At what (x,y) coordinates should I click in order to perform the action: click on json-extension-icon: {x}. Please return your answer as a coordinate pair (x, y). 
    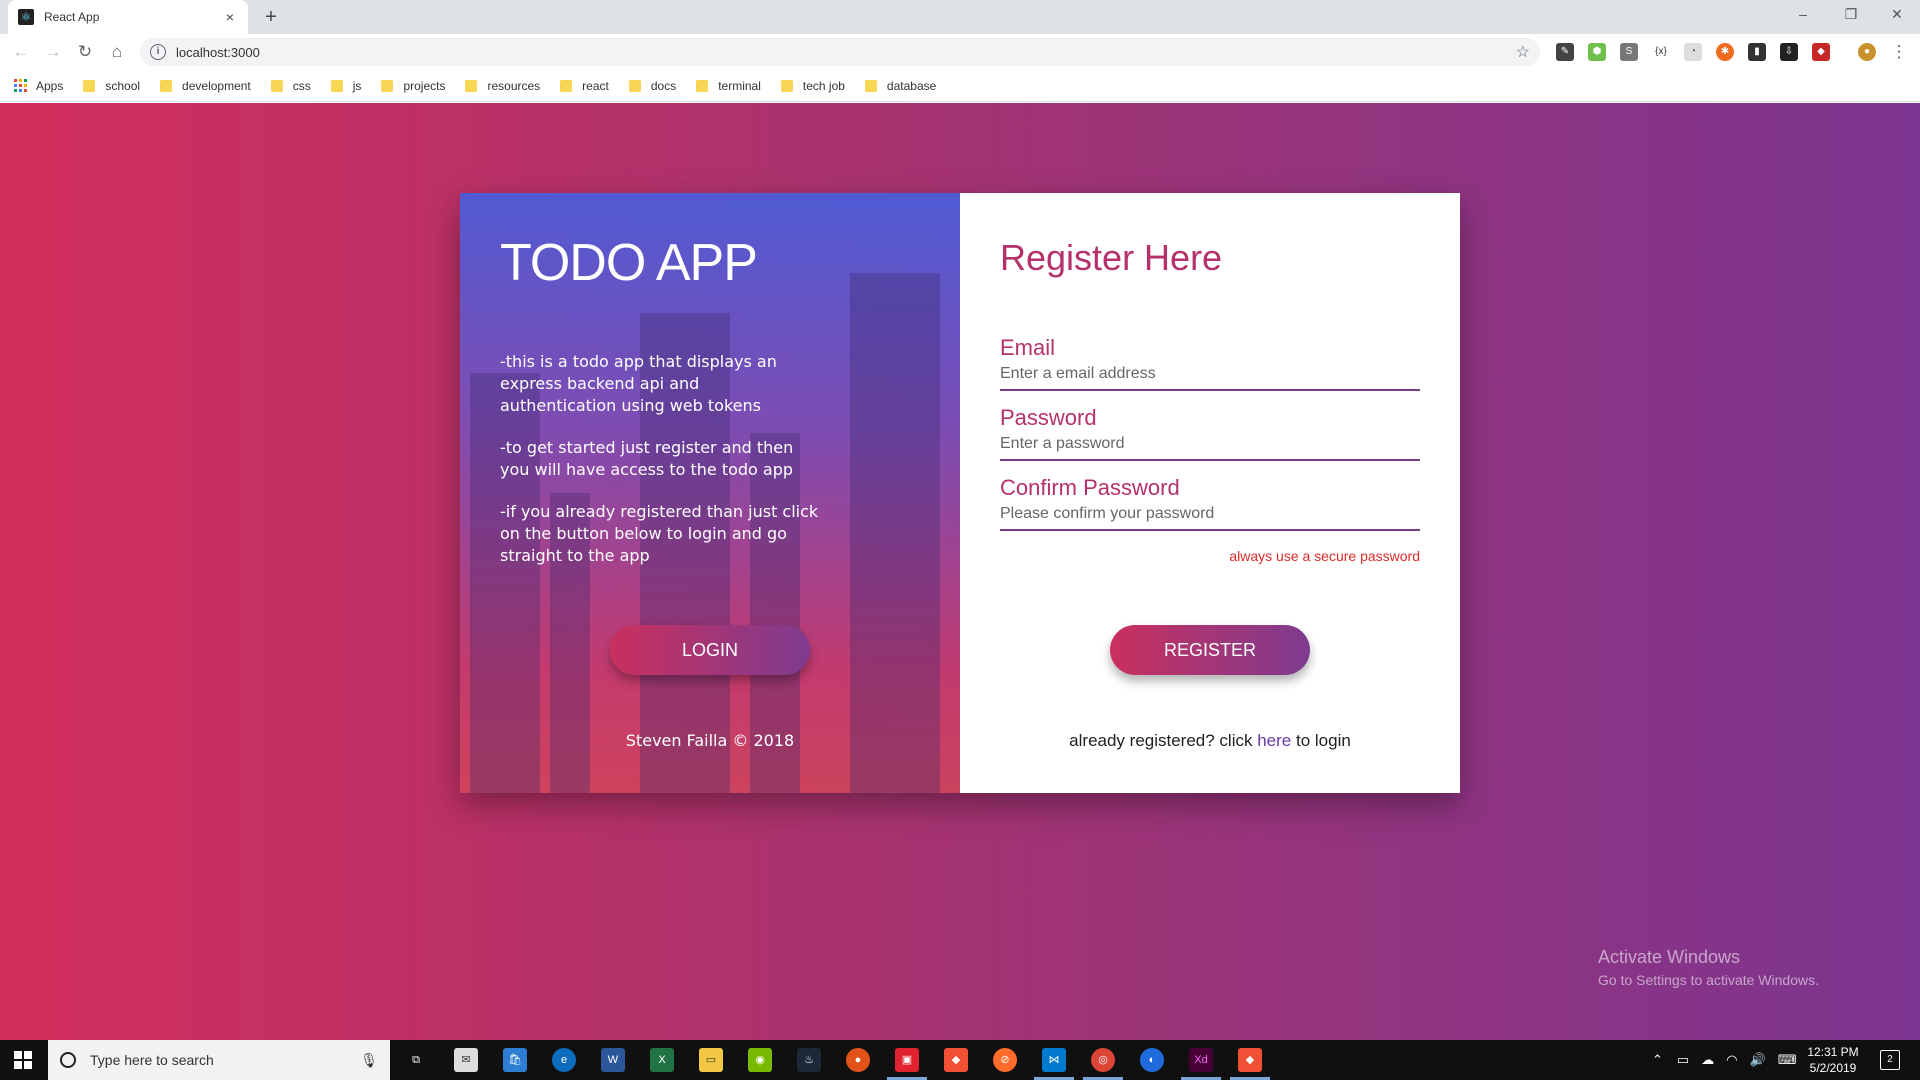
    Looking at the image, I should click on (1661, 52).